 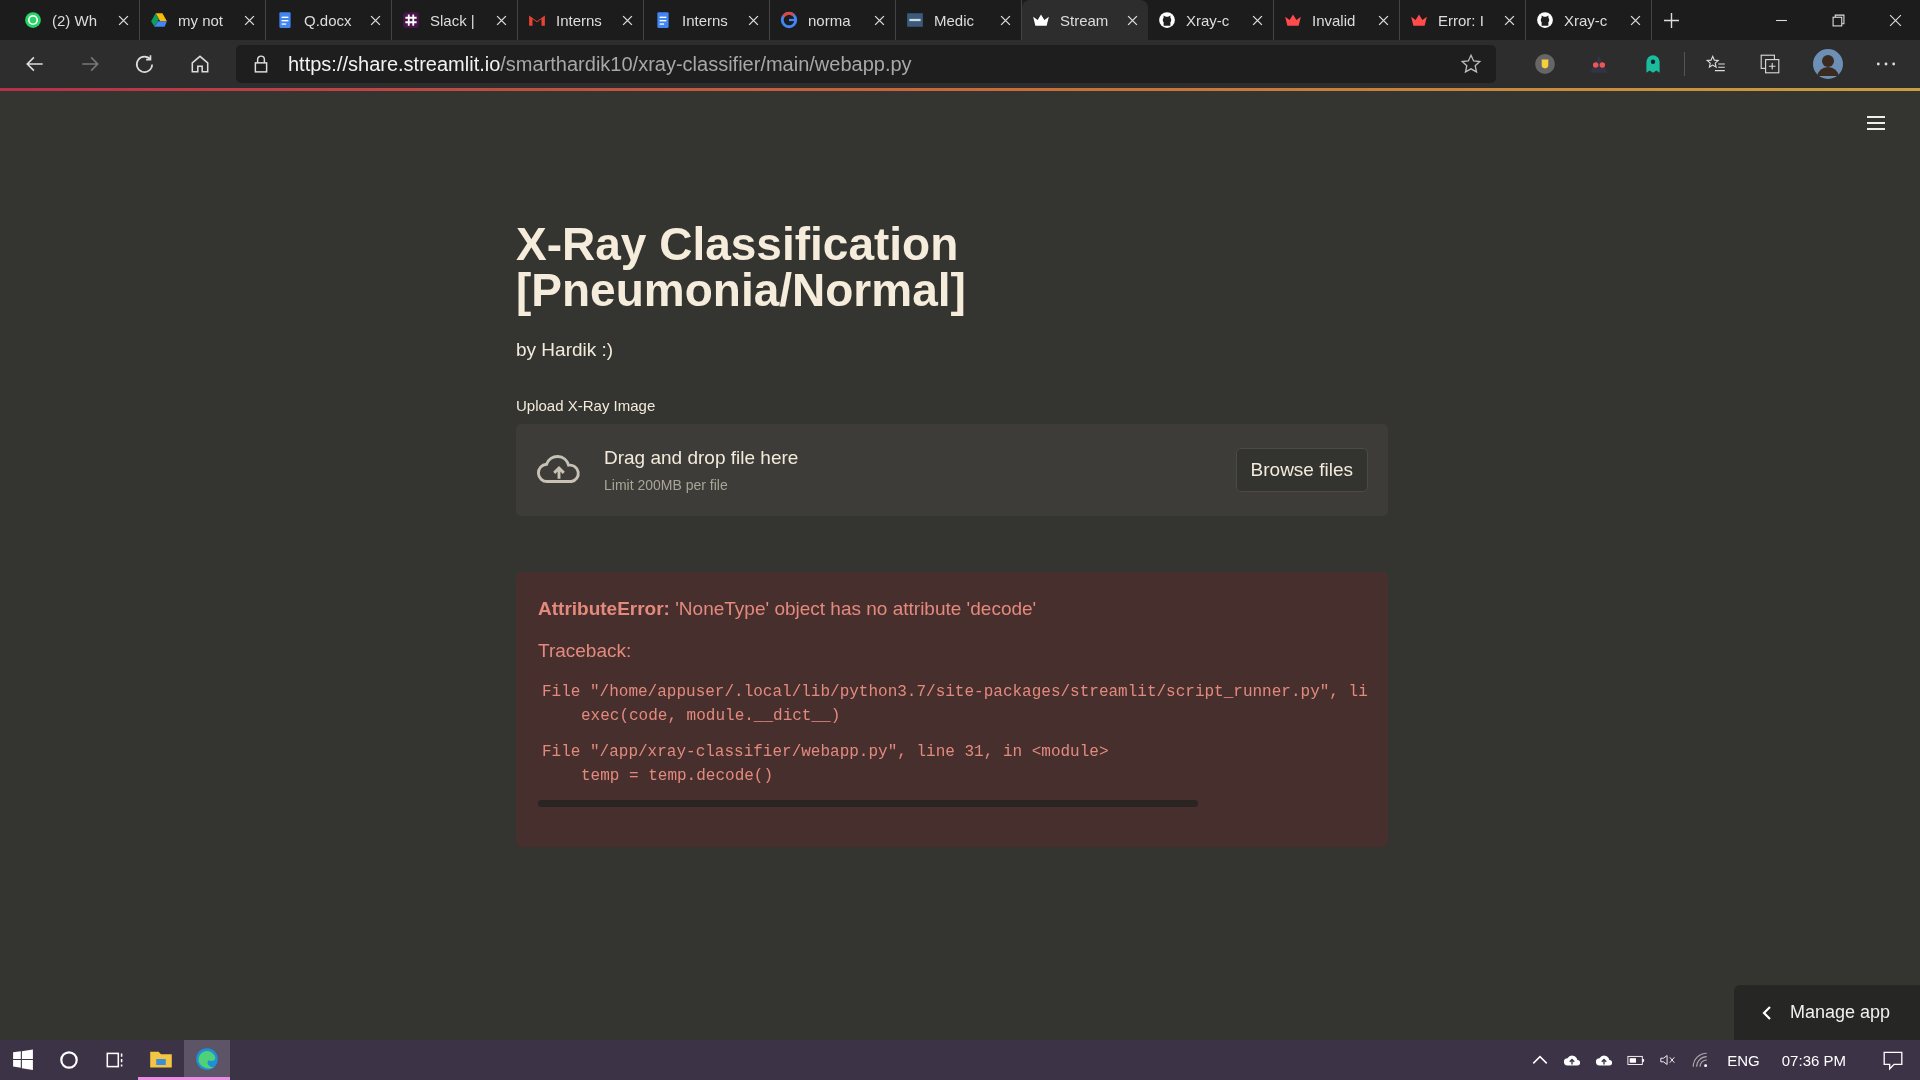 I want to click on chat-bubble-icon, so click(x=33, y=20).